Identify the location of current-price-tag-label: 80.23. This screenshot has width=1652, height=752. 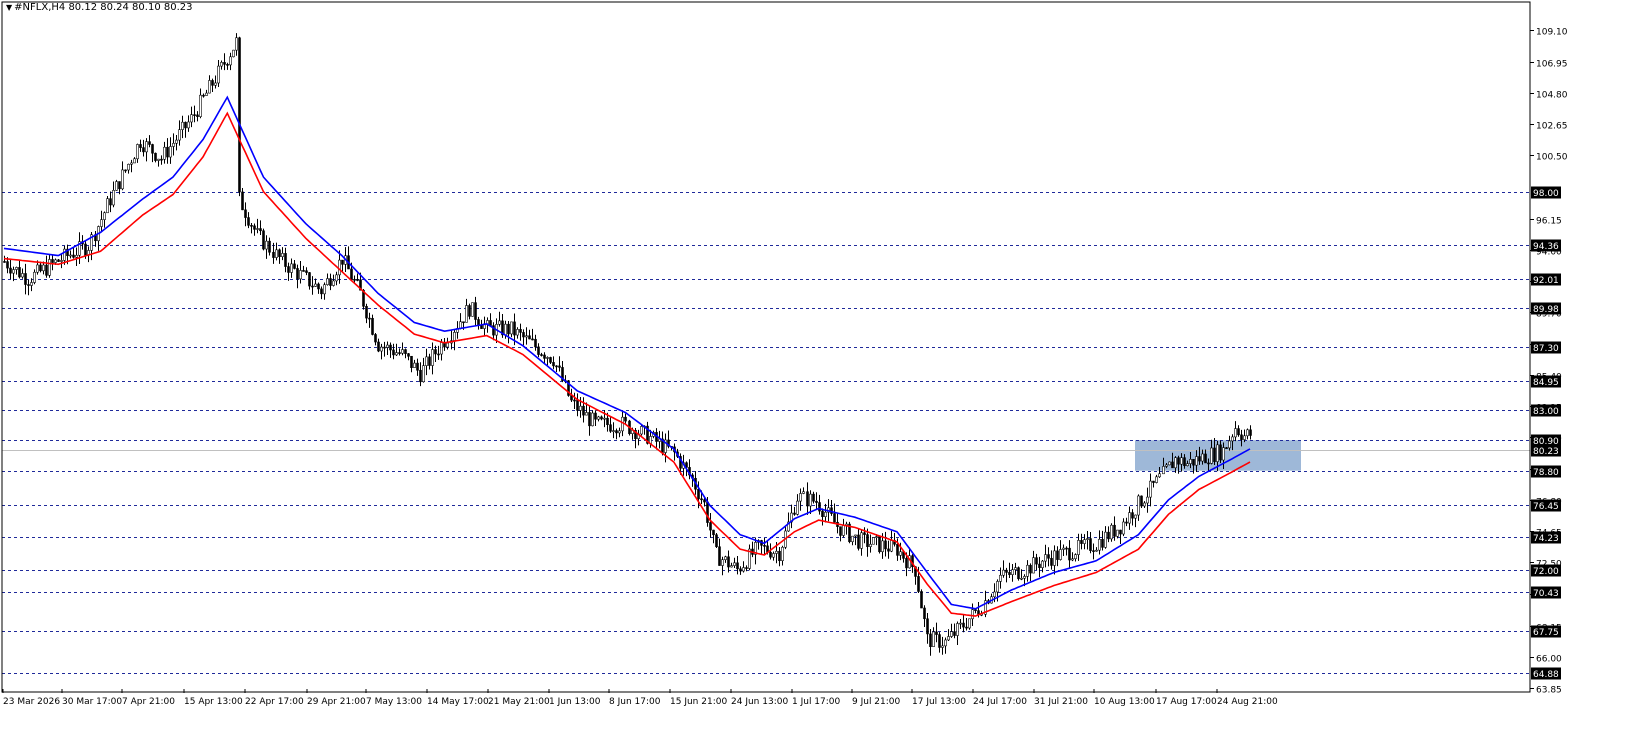
(1546, 452).